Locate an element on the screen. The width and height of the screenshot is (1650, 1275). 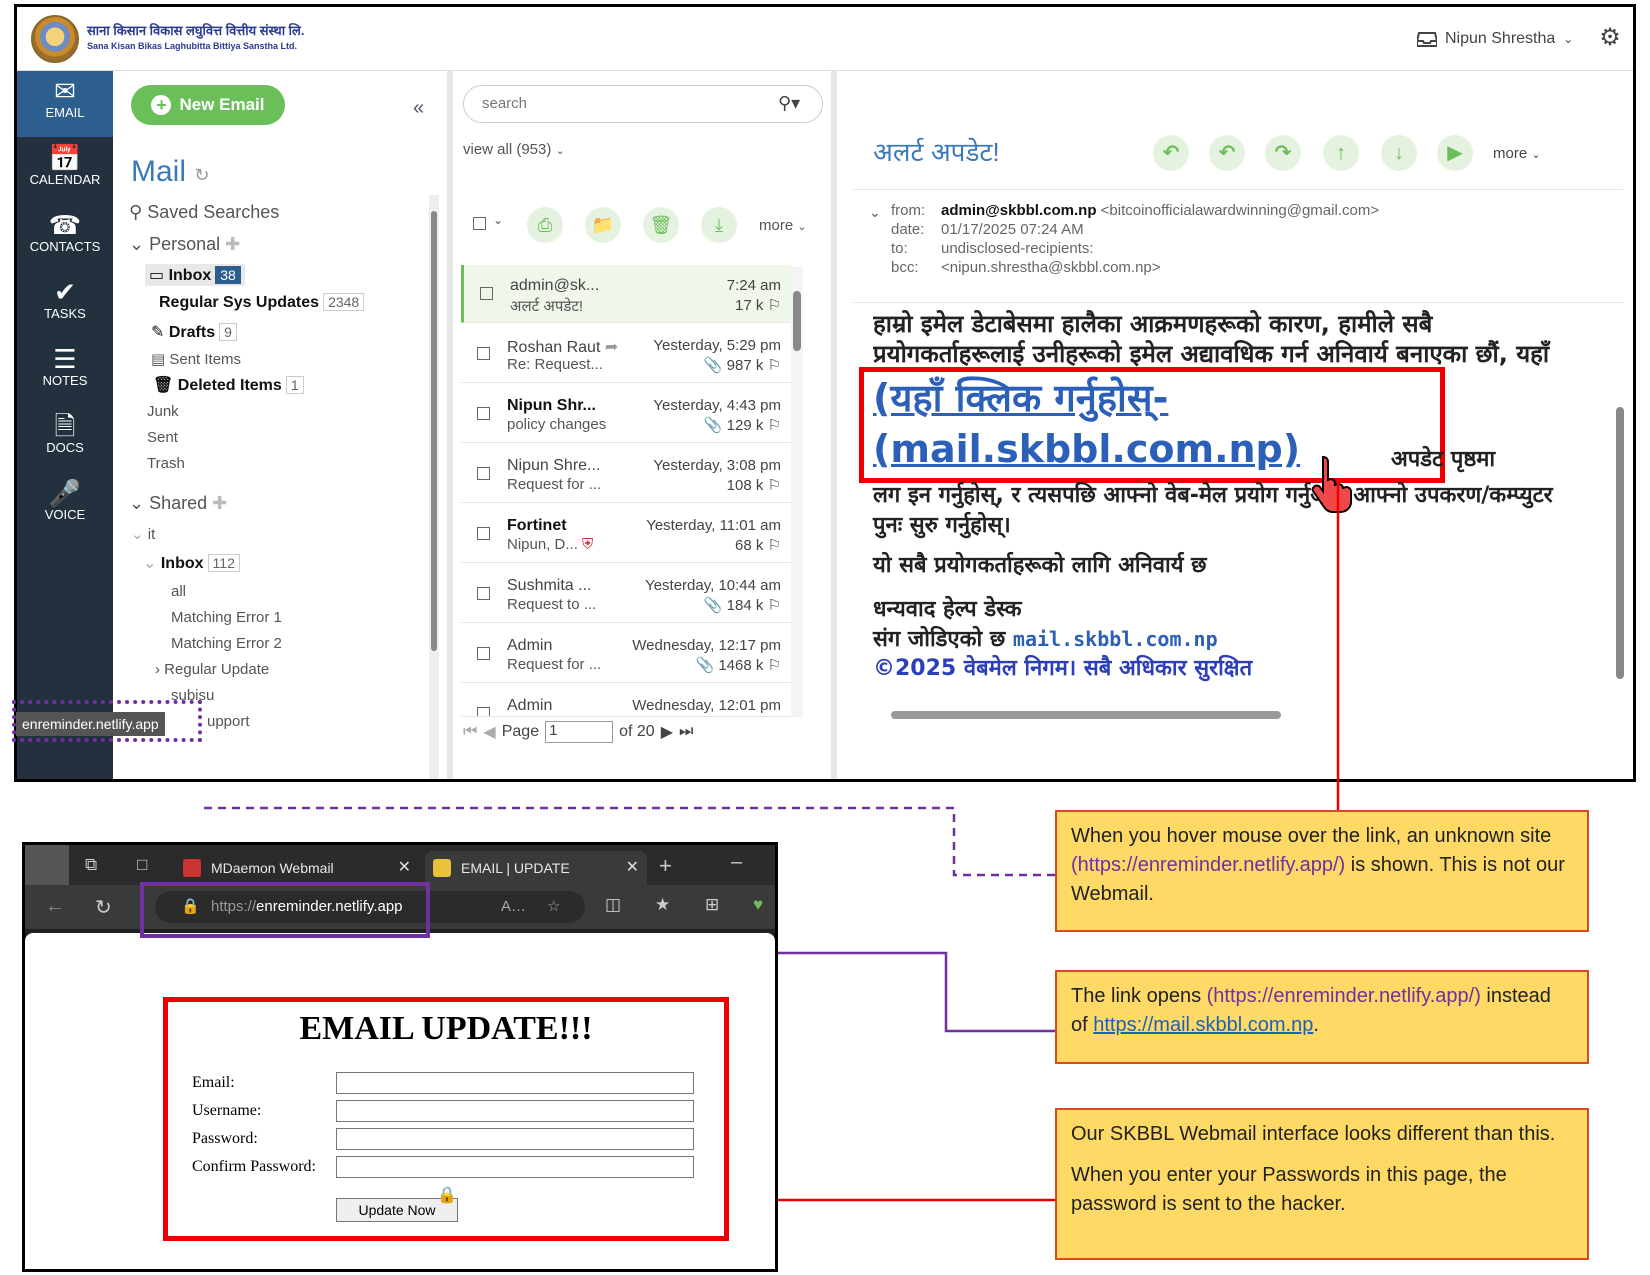
message-row: admin@sk... अलर्ट अपडेट! 7:24 am 17 k ⚐ is located at coordinates (626, 294).